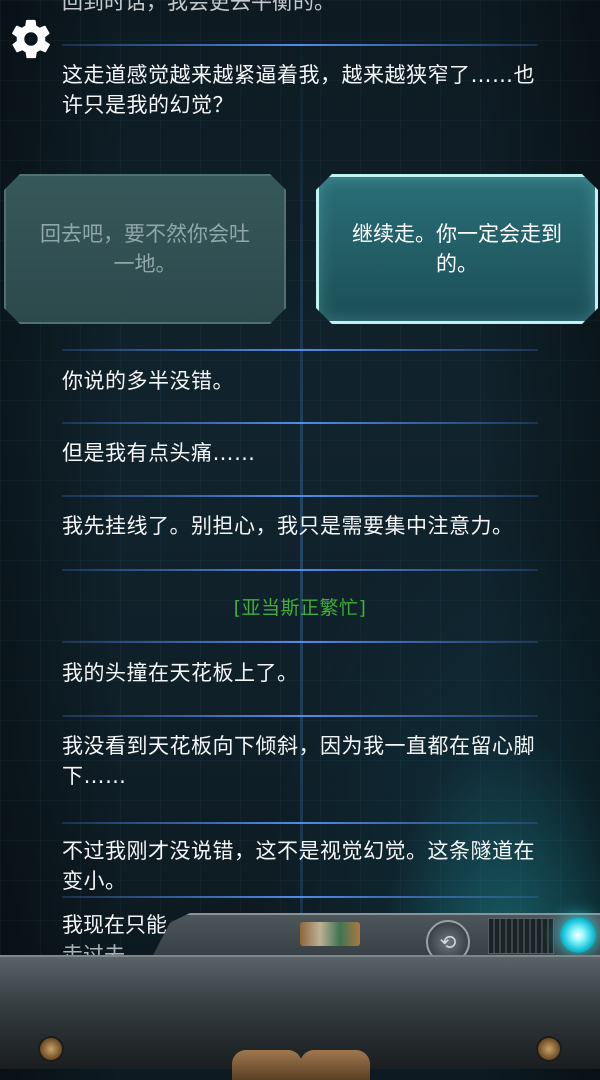 Image resolution: width=600 pixels, height=1080 pixels. Describe the element at coordinates (335, 1065) in the screenshot. I see `device-button-right` at that location.